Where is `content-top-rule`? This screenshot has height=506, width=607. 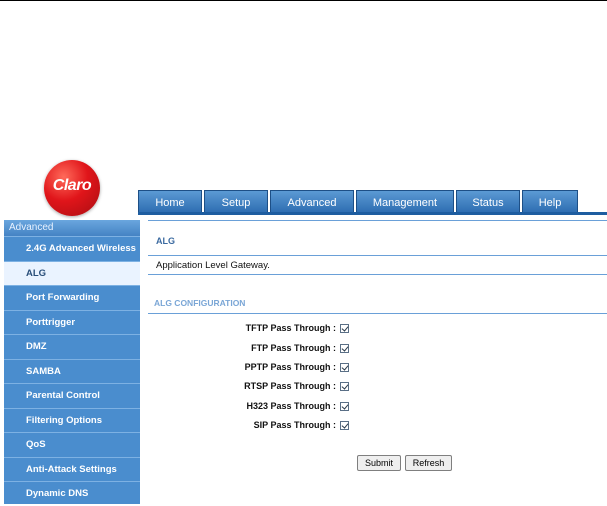
content-top-rule is located at coordinates (377, 220).